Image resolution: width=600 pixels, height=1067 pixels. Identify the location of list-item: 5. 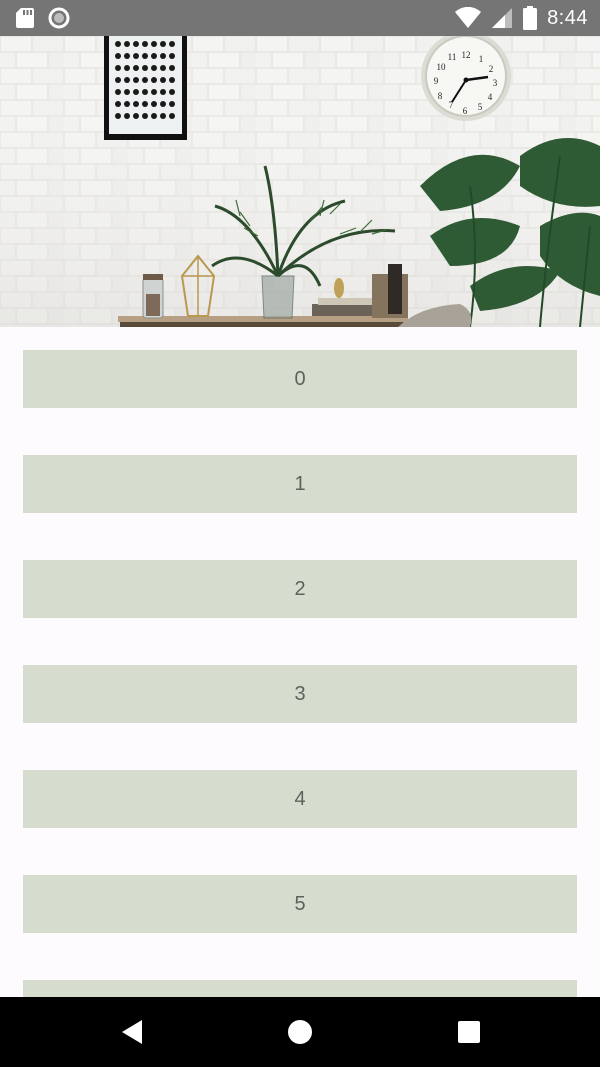
(300, 904).